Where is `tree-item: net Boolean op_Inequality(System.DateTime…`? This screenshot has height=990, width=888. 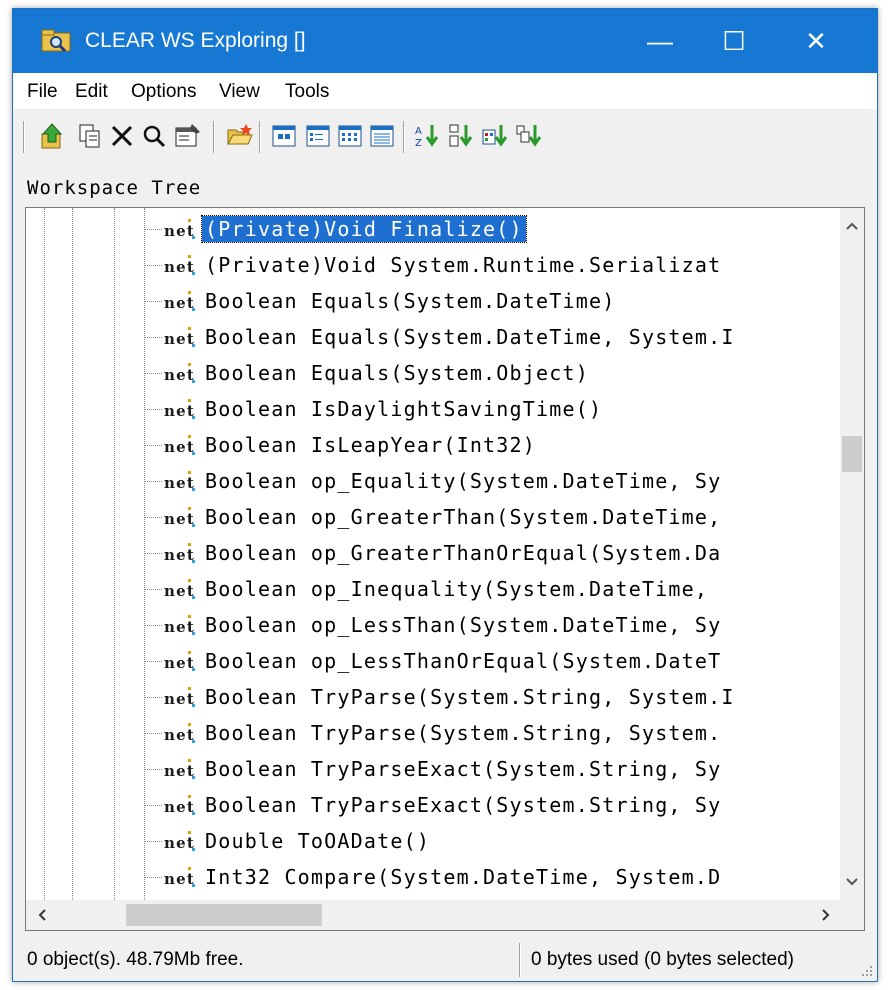 tree-item: net Boolean op_Inequality(System.DateTime… is located at coordinates (436, 590).